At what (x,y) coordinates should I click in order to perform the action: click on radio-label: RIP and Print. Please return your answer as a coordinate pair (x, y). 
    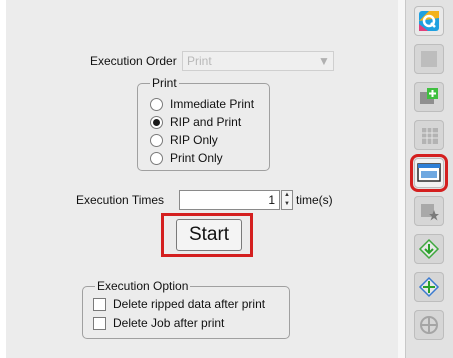
    Looking at the image, I should click on (206, 122).